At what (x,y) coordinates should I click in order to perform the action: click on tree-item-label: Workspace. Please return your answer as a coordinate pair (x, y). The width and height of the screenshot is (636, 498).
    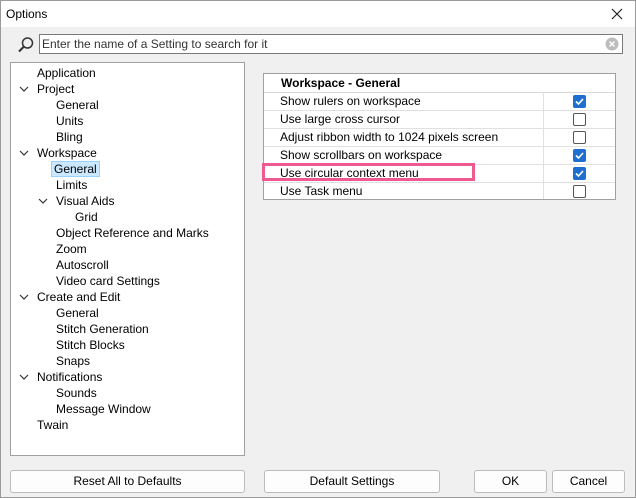
    Looking at the image, I should click on (67, 153).